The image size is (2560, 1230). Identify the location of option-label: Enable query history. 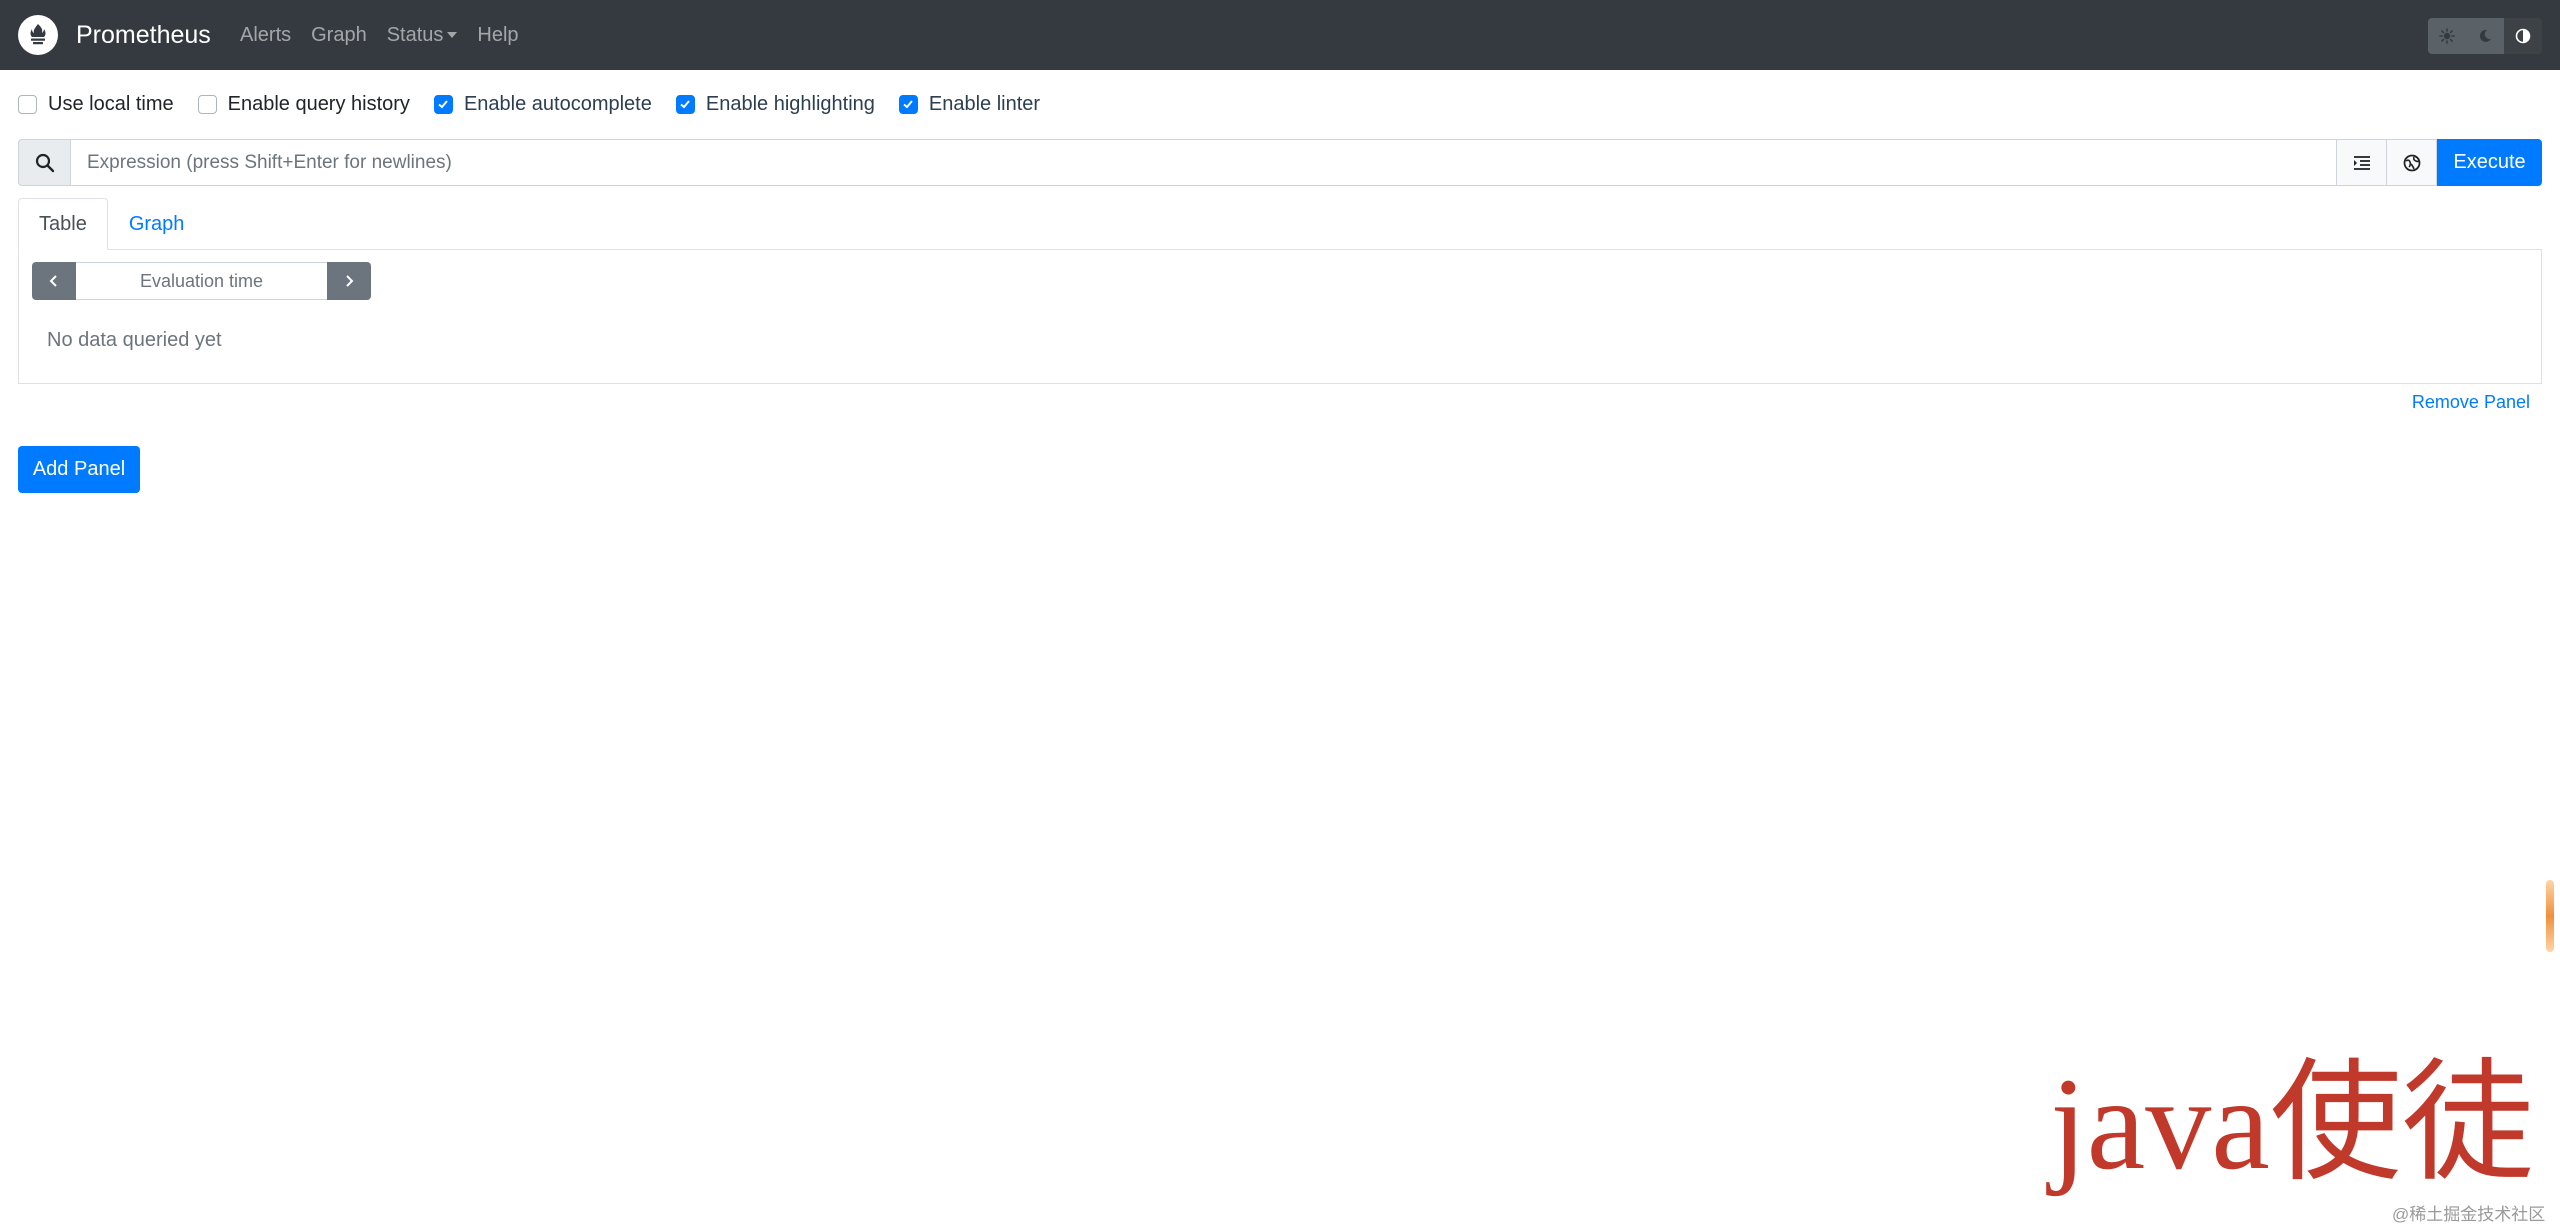
(318, 103).